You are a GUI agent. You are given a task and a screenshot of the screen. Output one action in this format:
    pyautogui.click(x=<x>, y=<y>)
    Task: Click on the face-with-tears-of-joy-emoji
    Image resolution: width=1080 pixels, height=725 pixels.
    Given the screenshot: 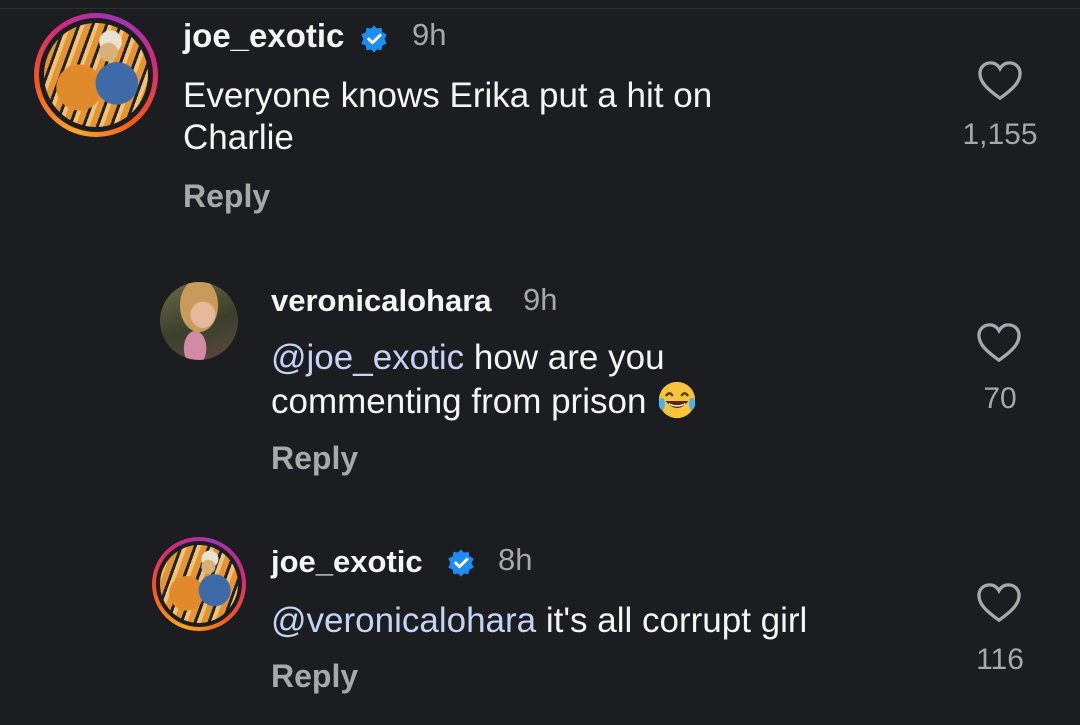 What is the action you would take?
    pyautogui.click(x=677, y=400)
    